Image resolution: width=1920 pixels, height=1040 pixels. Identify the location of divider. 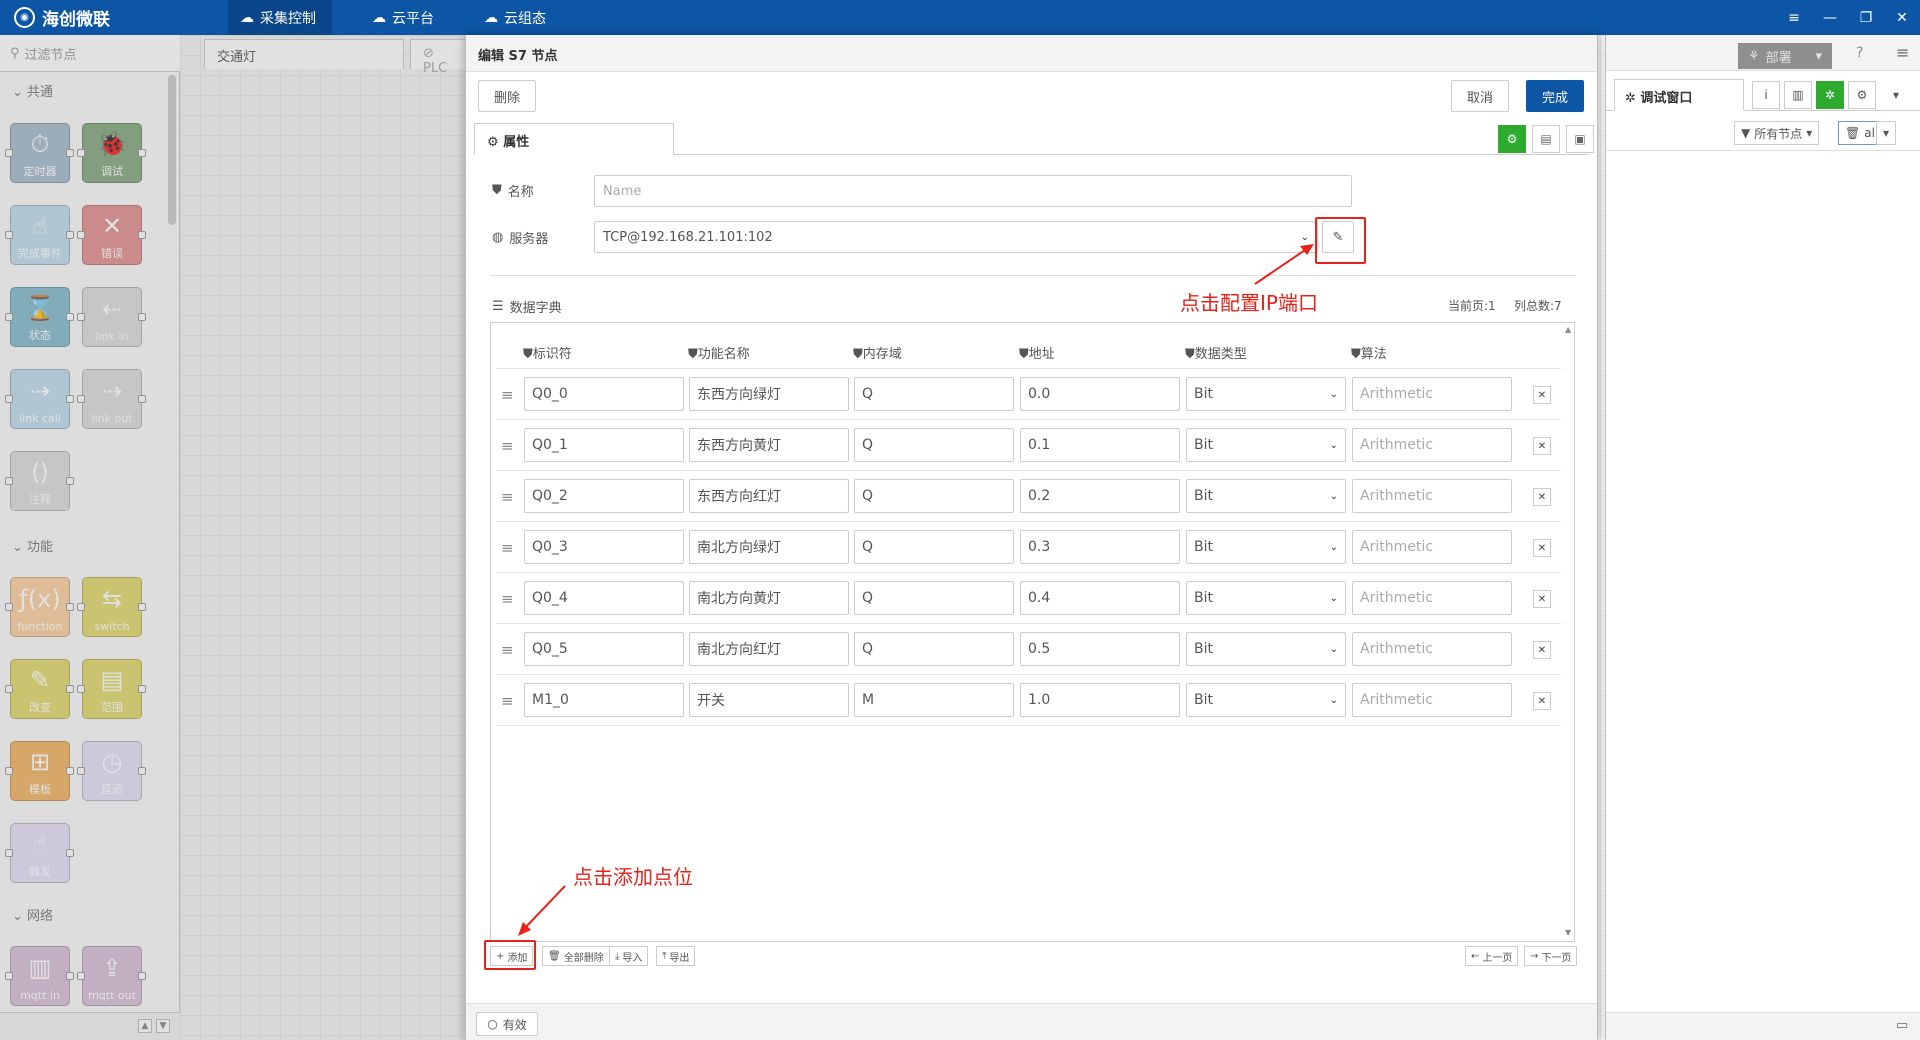
(1033, 275).